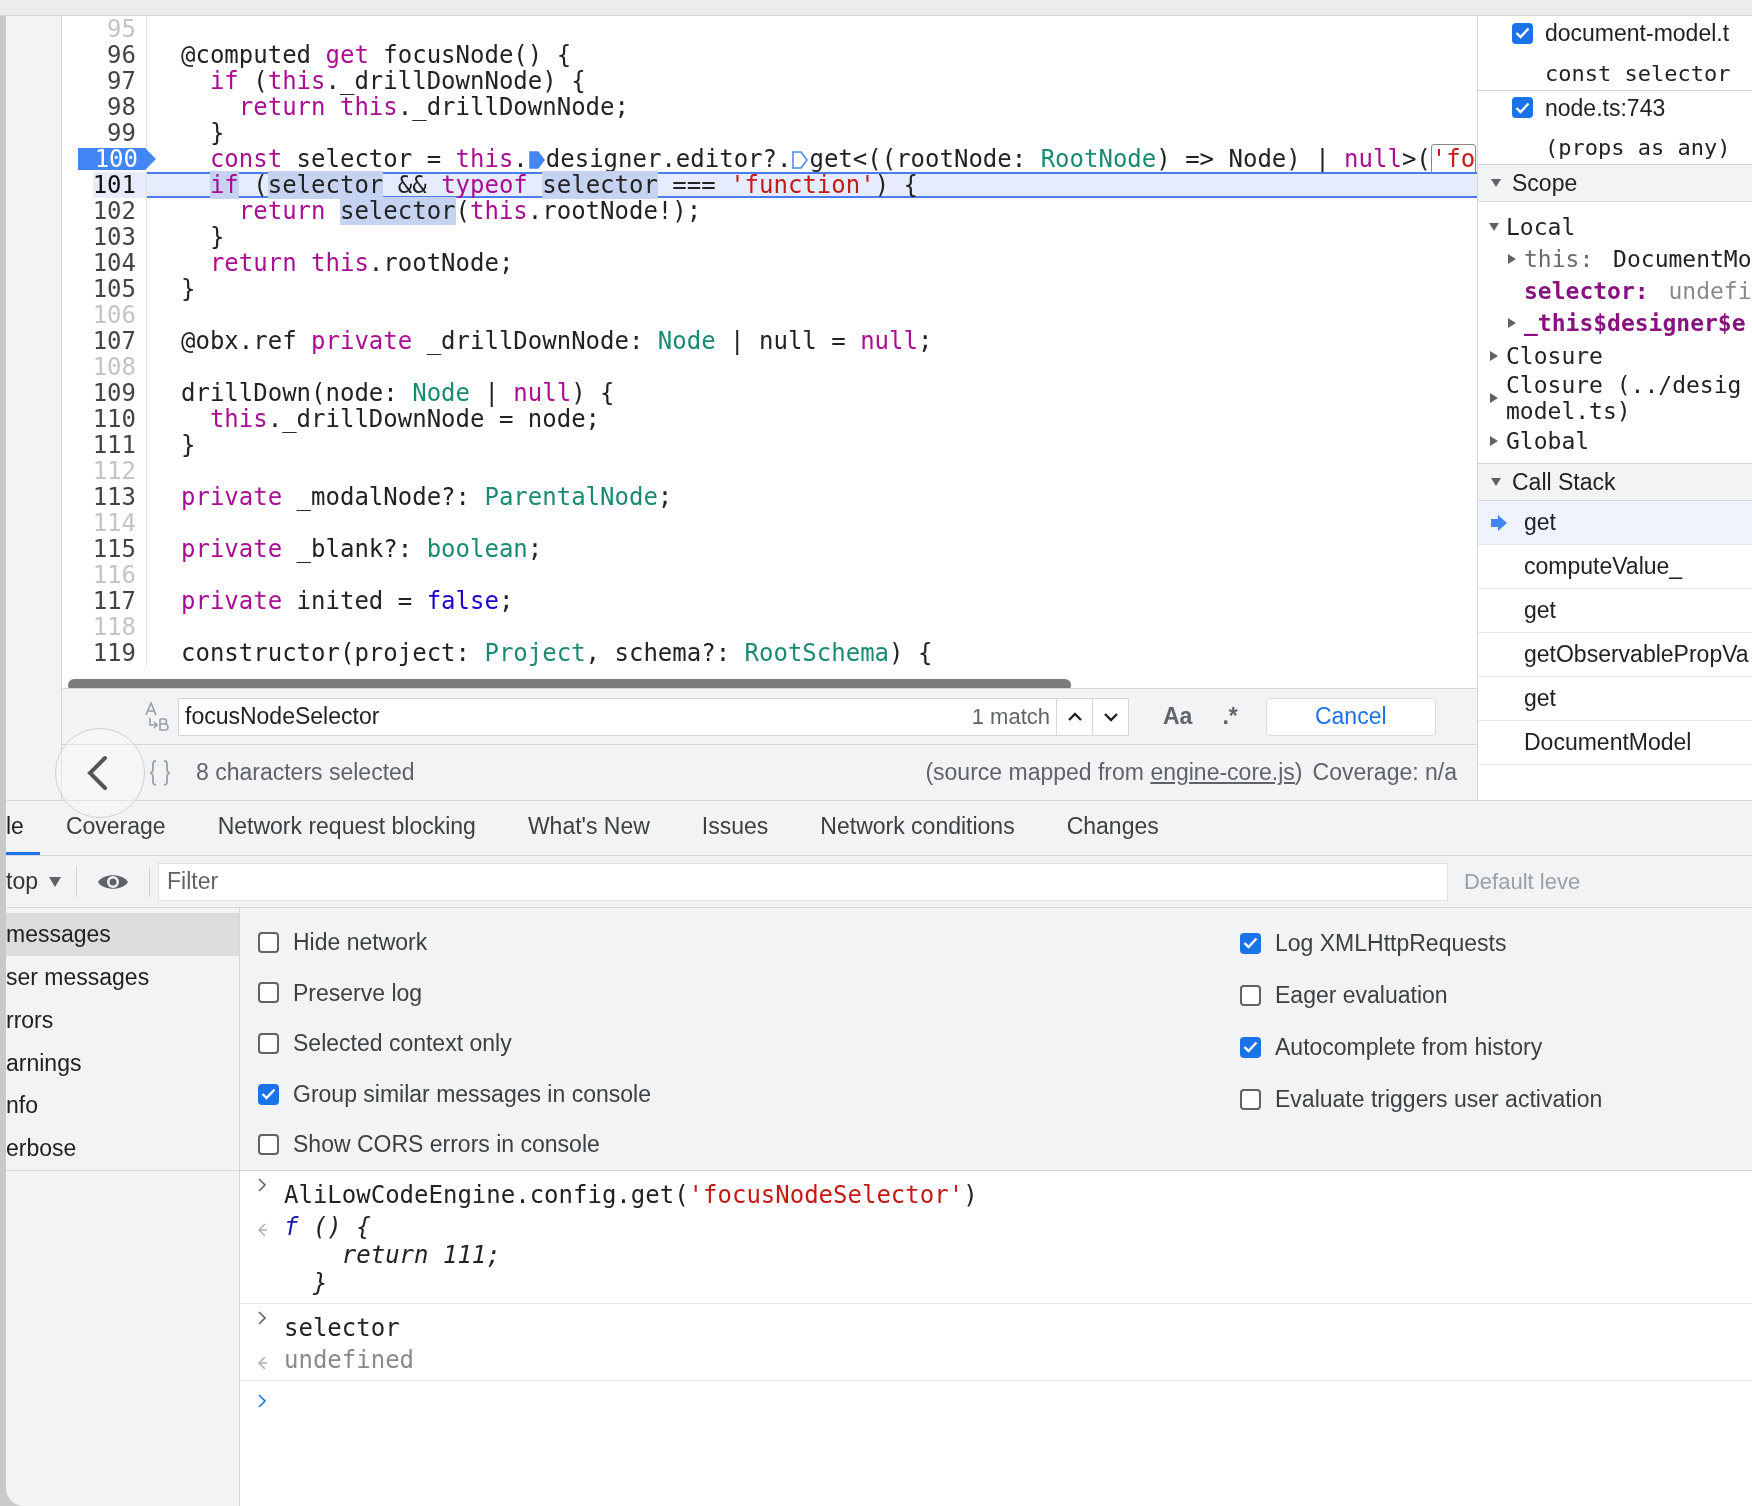 The image size is (1752, 1506). Describe the element at coordinates (117, 159) in the screenshot. I see `line-number: 100` at that location.